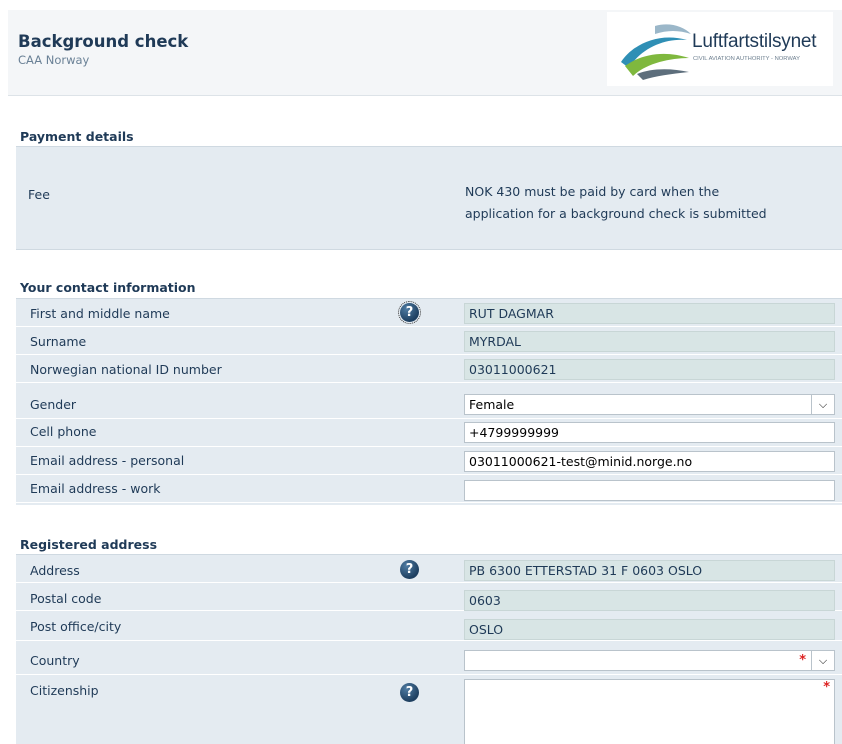 This screenshot has height=744, width=842. I want to click on row-country: Country * ⌵, so click(429, 661).